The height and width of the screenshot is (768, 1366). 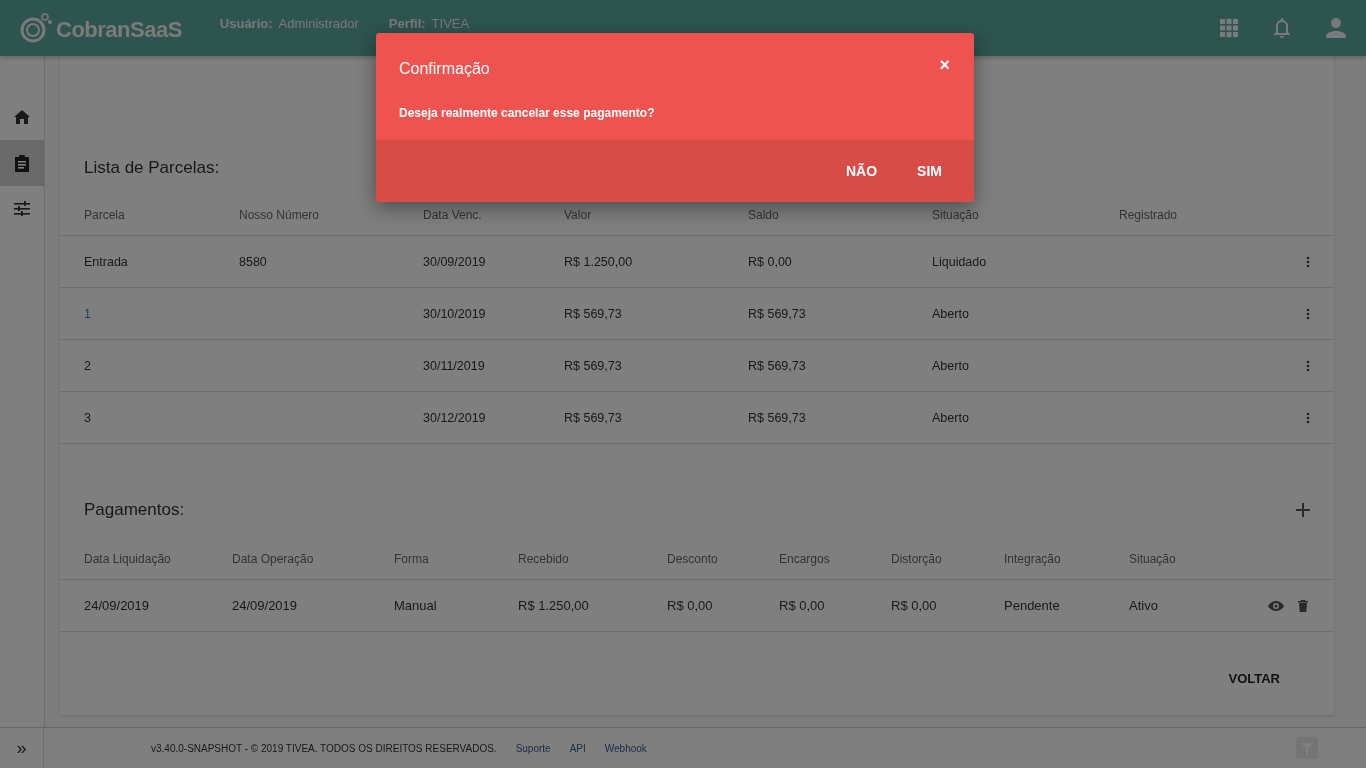 I want to click on back-button: VOLTAR, so click(x=1254, y=678).